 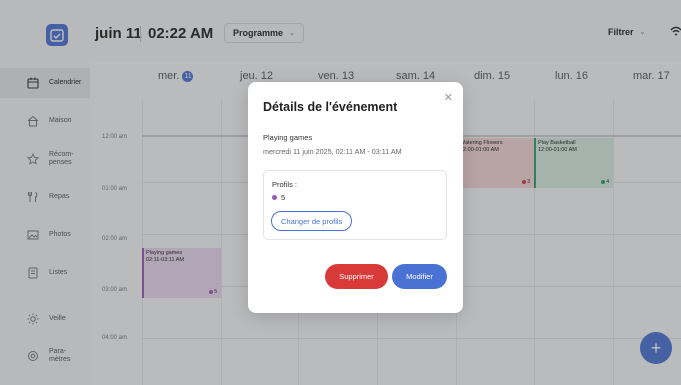 What do you see at coordinates (278, 197) in the screenshot?
I see `profile-value: 5` at bounding box center [278, 197].